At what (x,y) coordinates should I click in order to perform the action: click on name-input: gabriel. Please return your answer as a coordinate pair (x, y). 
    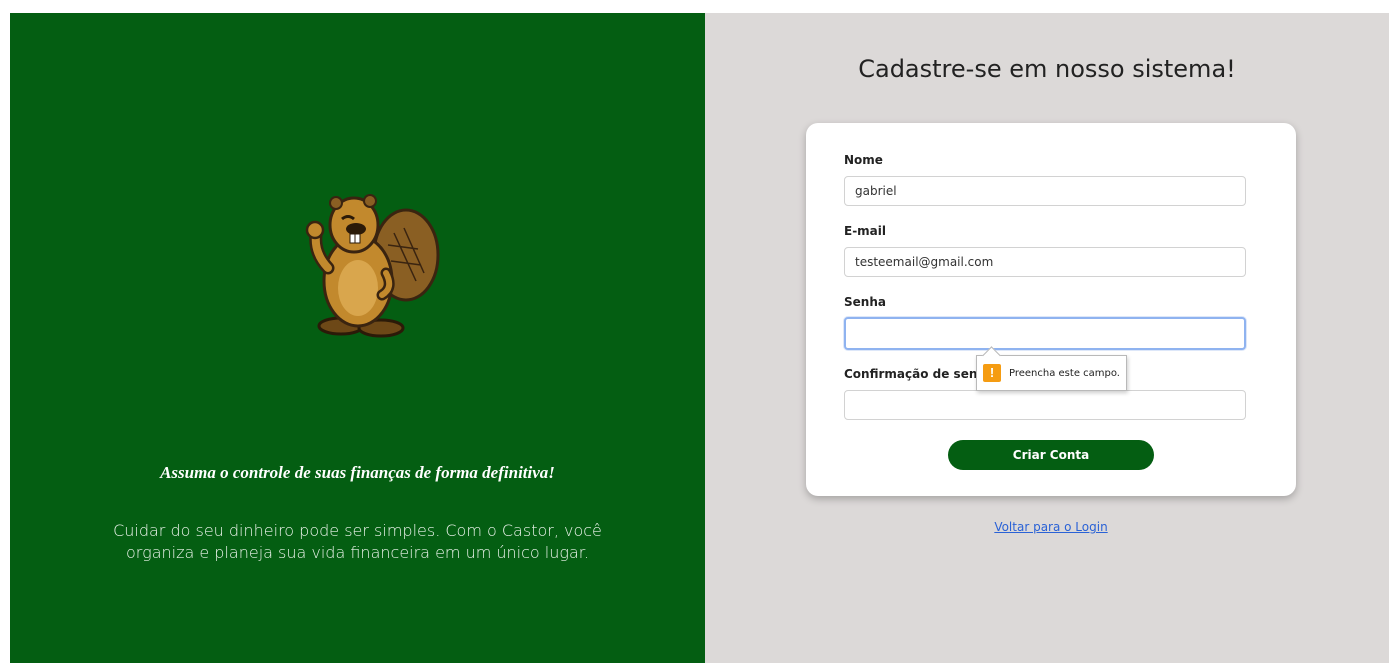
    Looking at the image, I should click on (1045, 191).